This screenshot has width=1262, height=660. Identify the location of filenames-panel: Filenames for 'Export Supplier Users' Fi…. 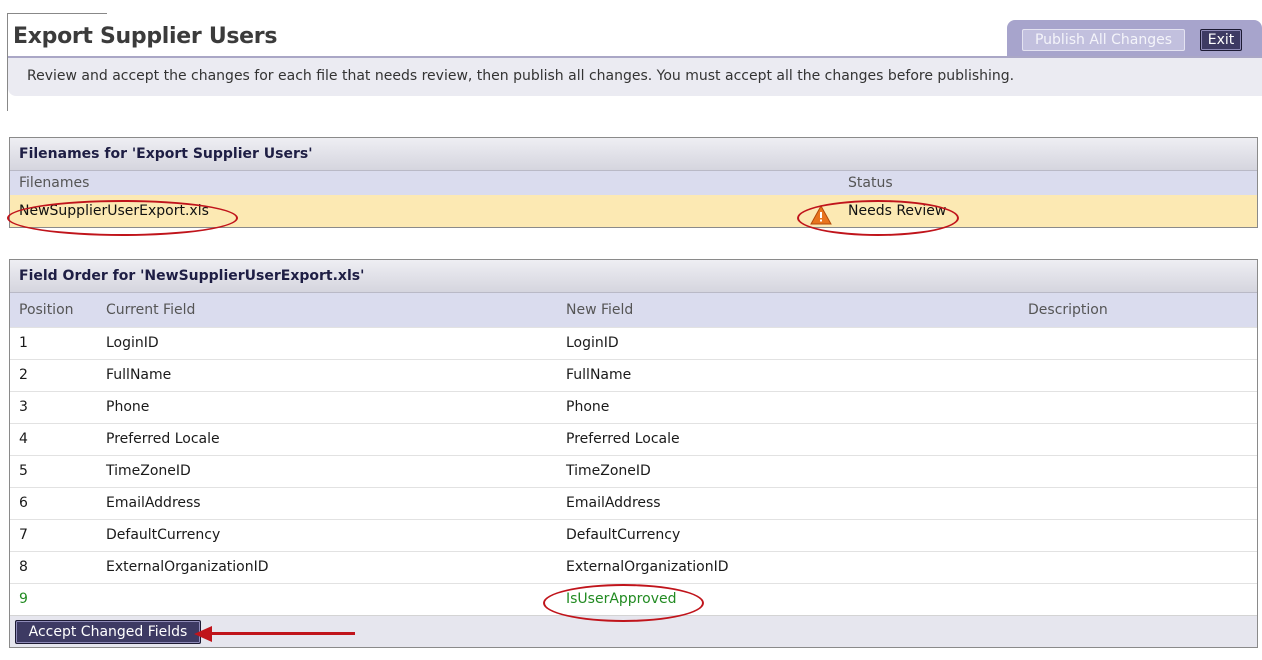
(633, 182).